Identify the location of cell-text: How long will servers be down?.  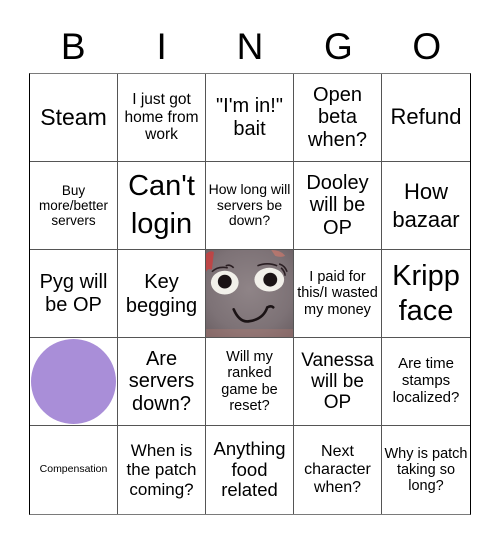
(249, 204).